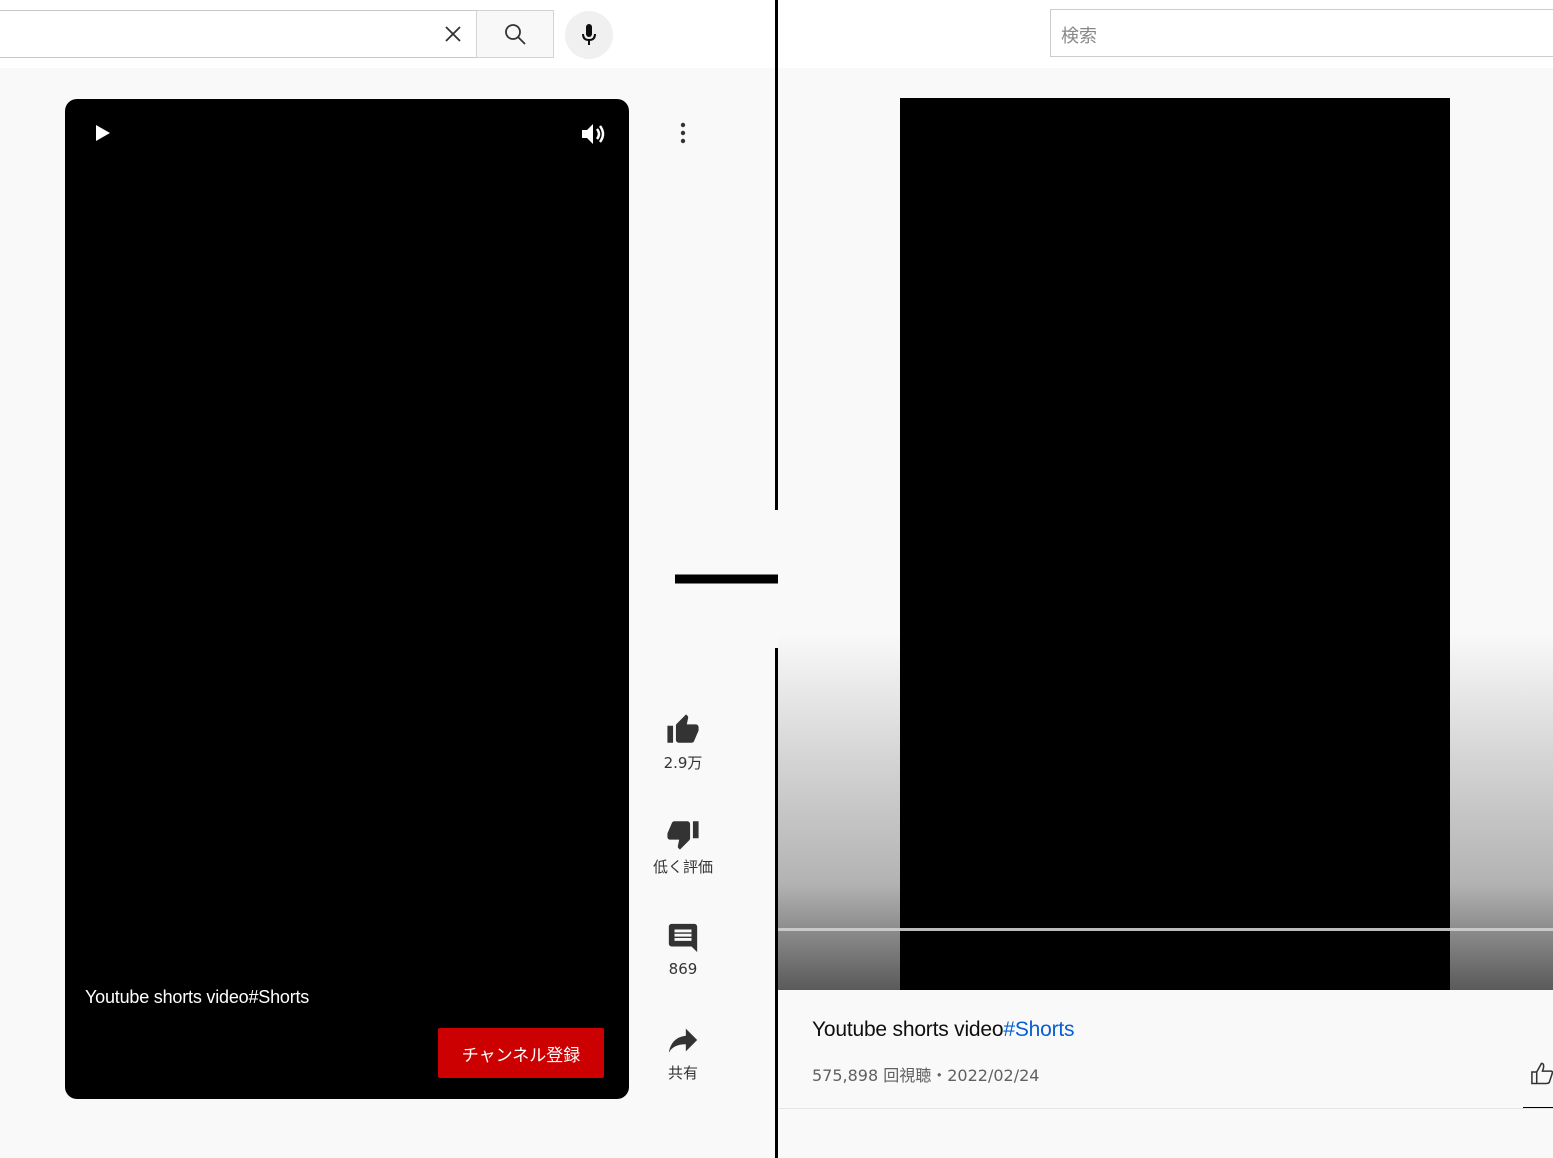 The image size is (1553, 1158). I want to click on dislike-label: 低く評価, so click(682, 867).